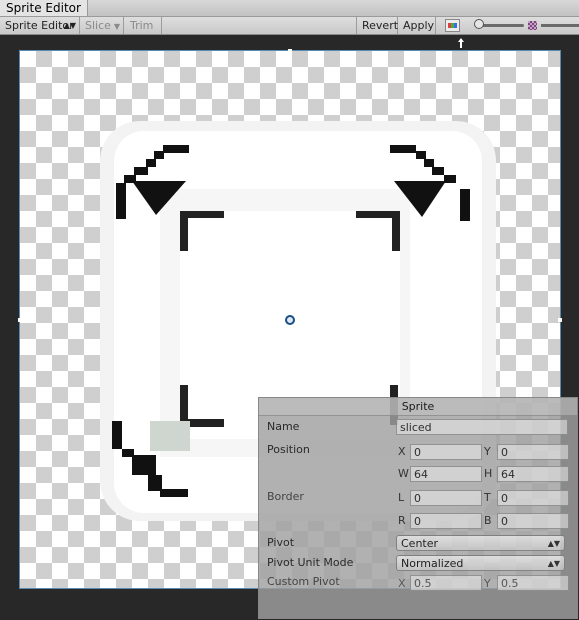  What do you see at coordinates (461, 43) in the screenshot?
I see `arrow-up-icon` at bounding box center [461, 43].